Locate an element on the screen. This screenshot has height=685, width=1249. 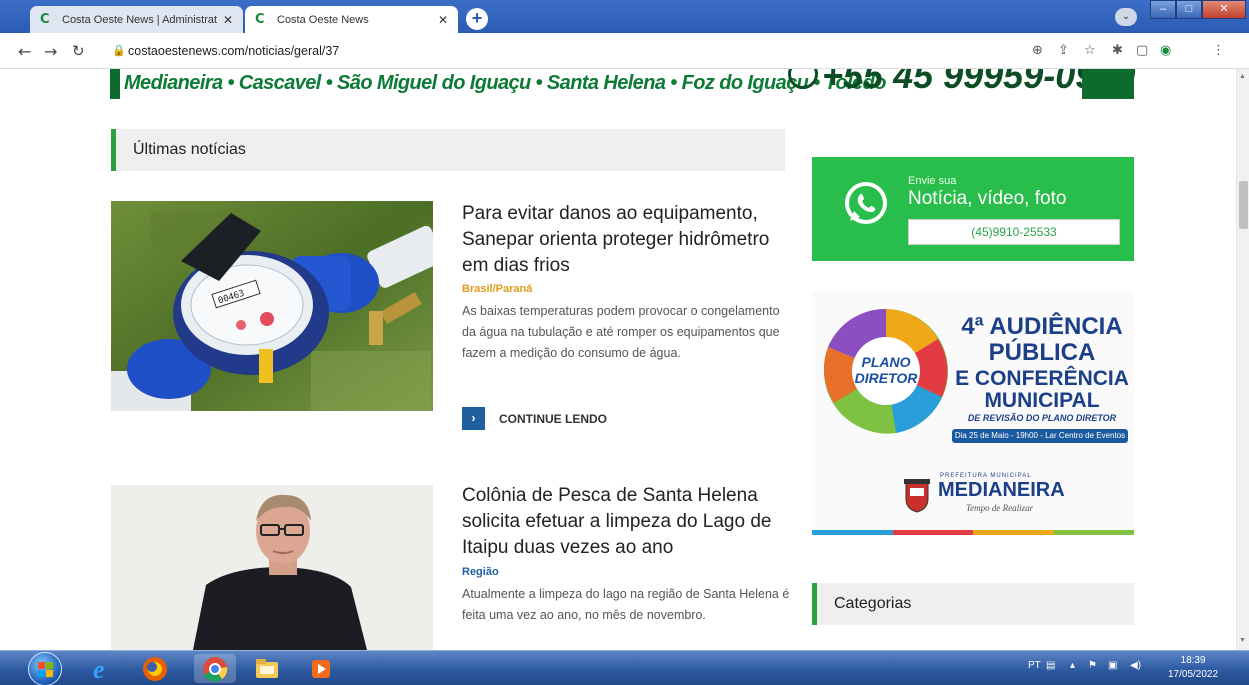
close-window-button: ✕ is located at coordinates (1224, 9).